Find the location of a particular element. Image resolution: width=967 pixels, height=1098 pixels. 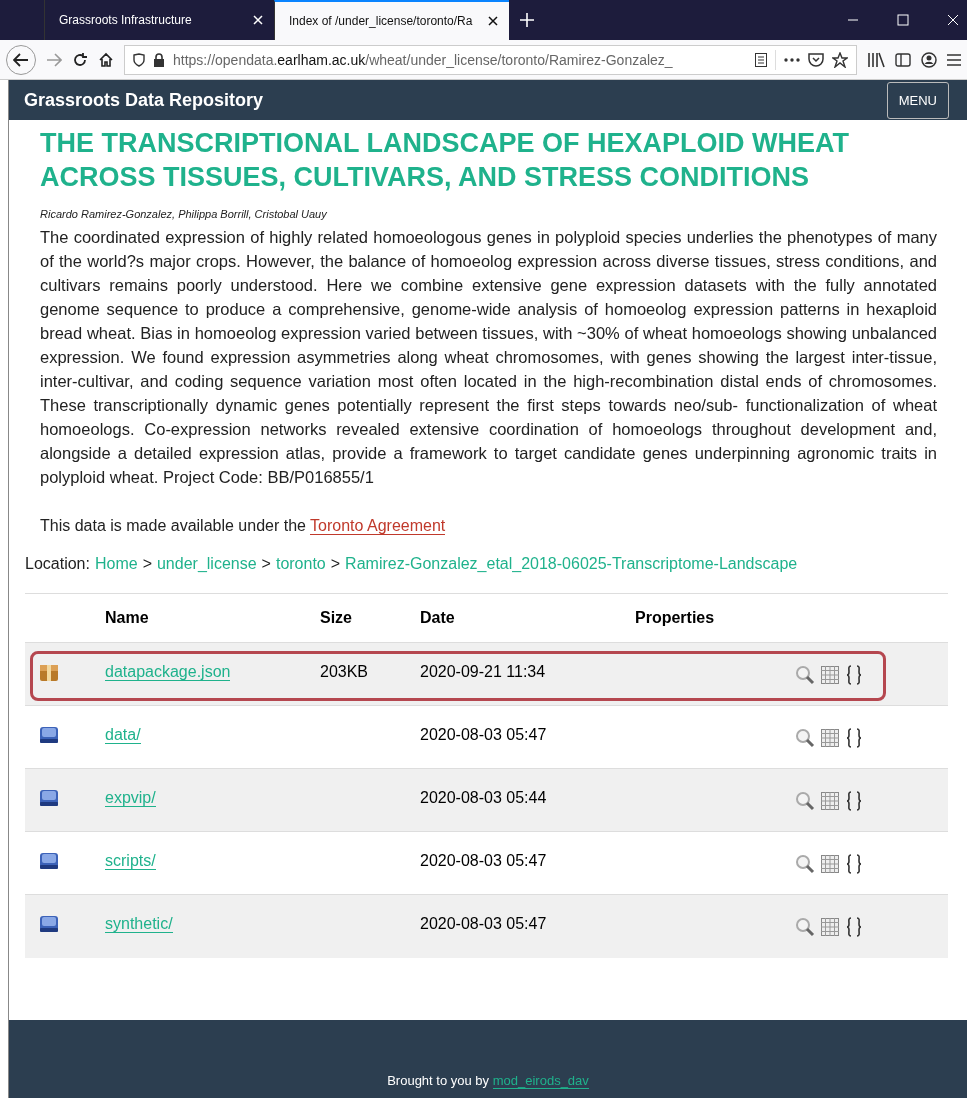

account-icon is located at coordinates (929, 59).